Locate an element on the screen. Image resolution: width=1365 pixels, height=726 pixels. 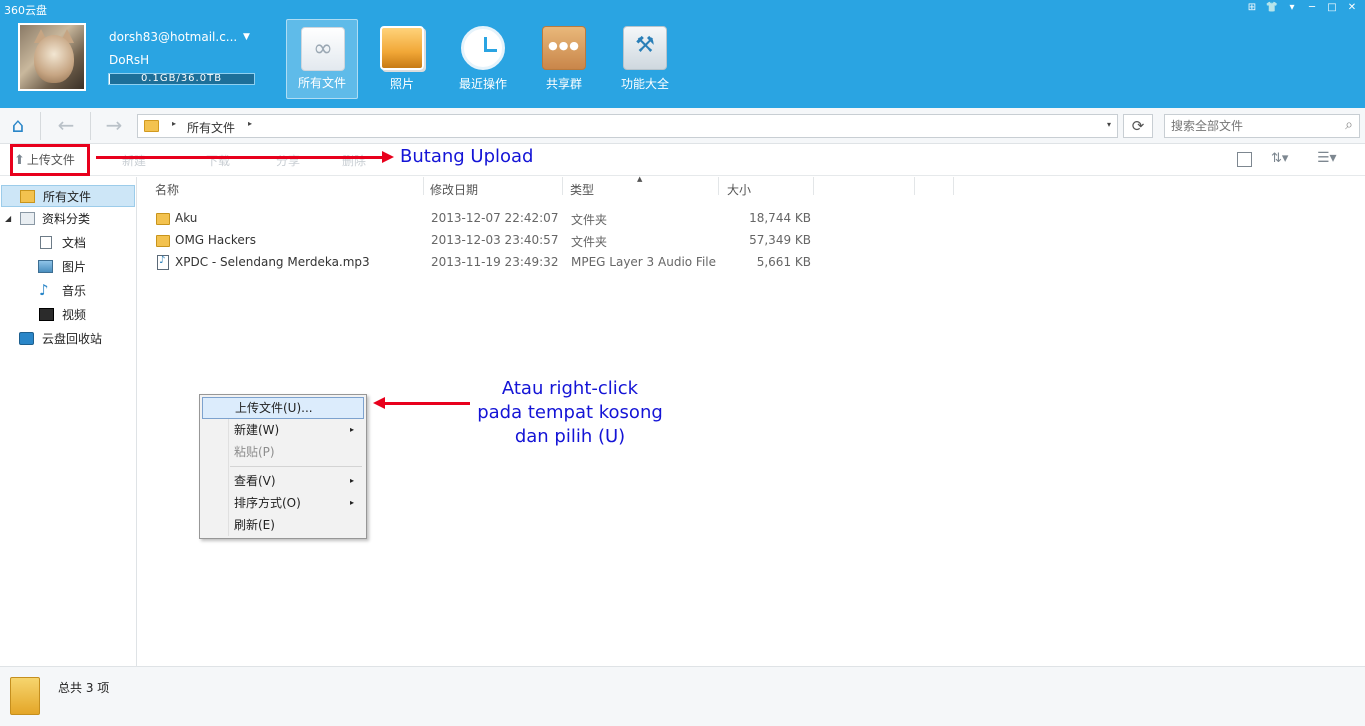
avatar is located at coordinates (52, 57).